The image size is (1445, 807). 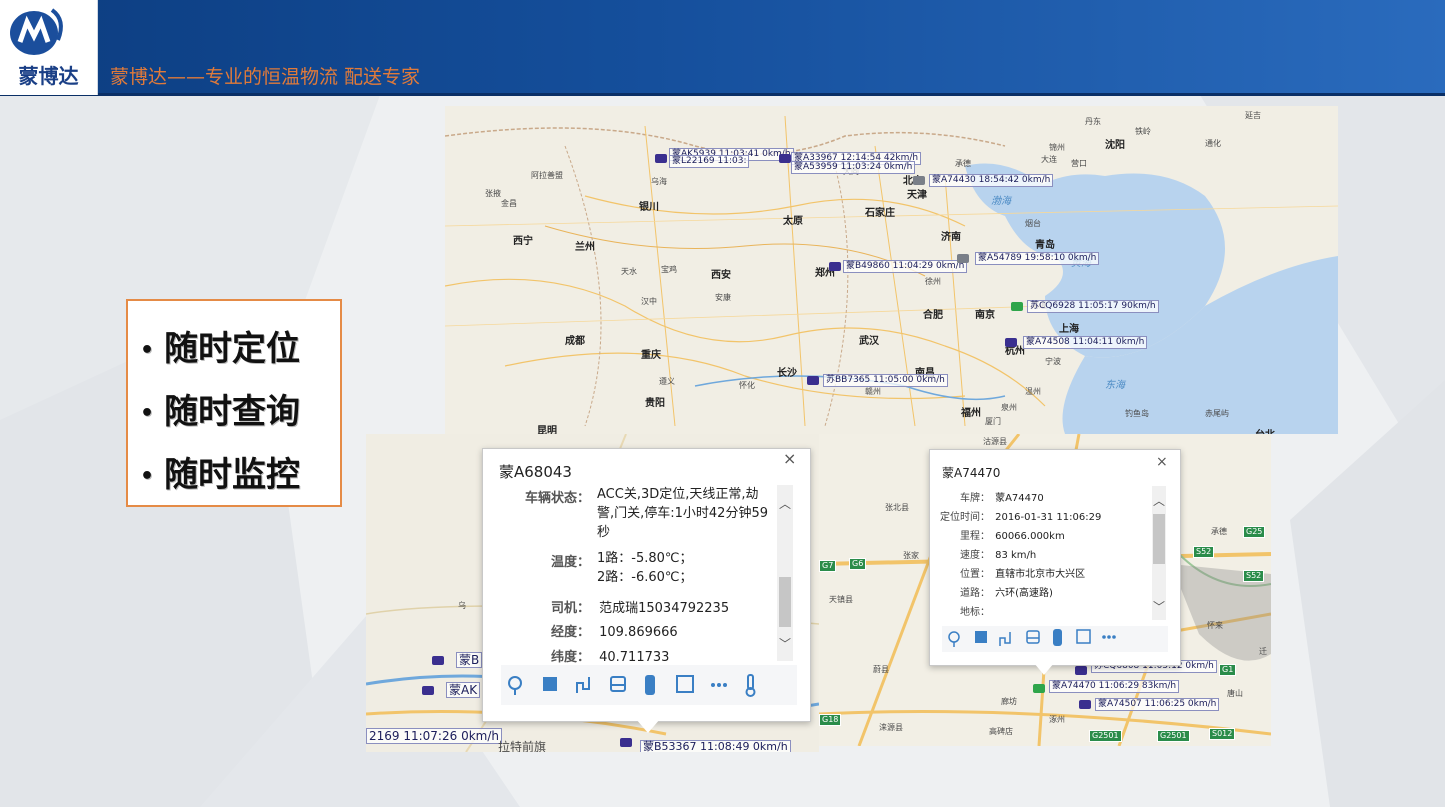 What do you see at coordinates (891, 727) in the screenshot?
I see `city-label: 涞源县` at bounding box center [891, 727].